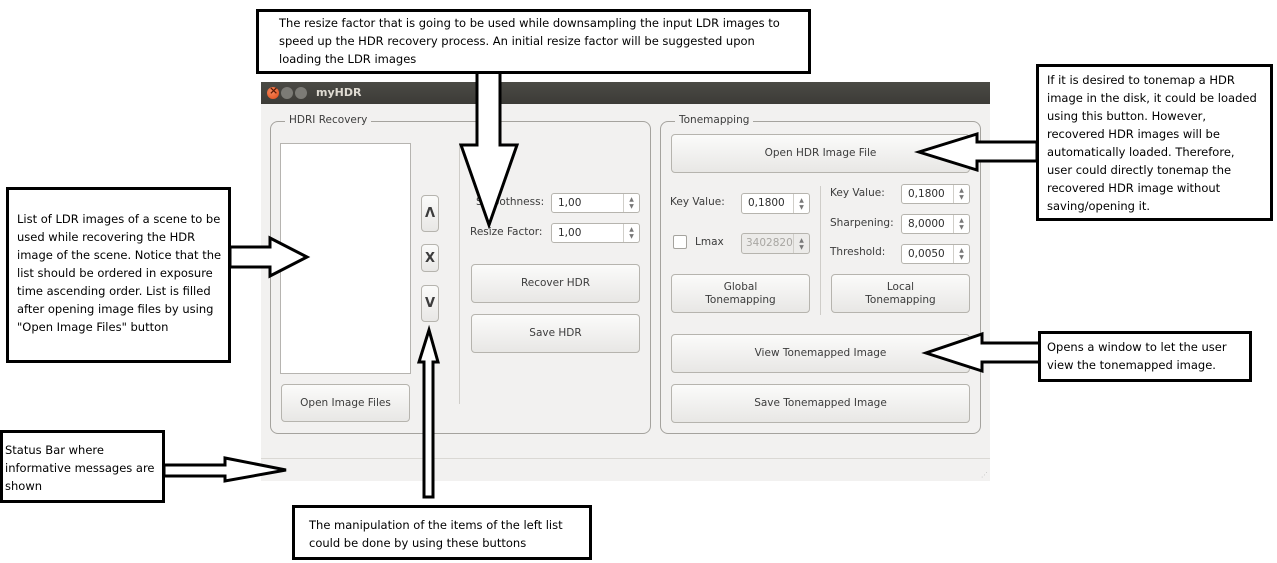  What do you see at coordinates (489, 144) in the screenshot?
I see `arrow-to-resize-factor` at bounding box center [489, 144].